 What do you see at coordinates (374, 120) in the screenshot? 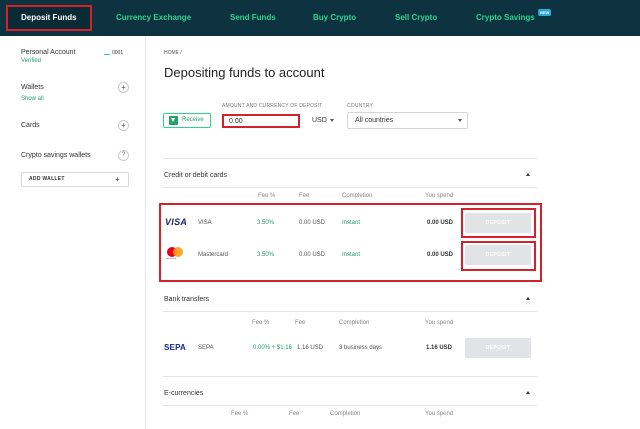
I see `country-value: All countries` at bounding box center [374, 120].